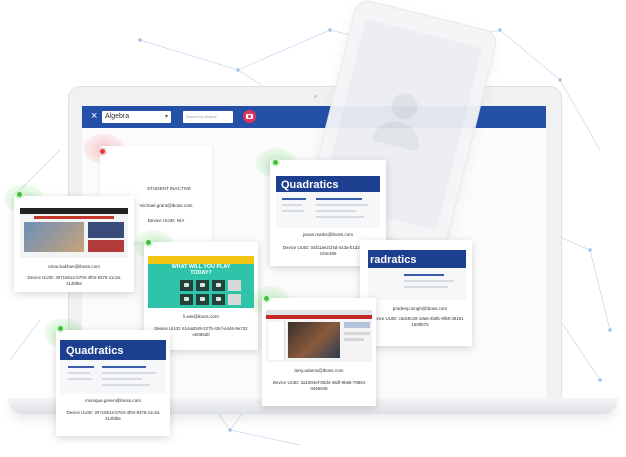 This screenshot has width=626, height=457. Describe the element at coordinates (74, 266) in the screenshot. I see `student-email: omar.bakhan@iboss.com` at that location.